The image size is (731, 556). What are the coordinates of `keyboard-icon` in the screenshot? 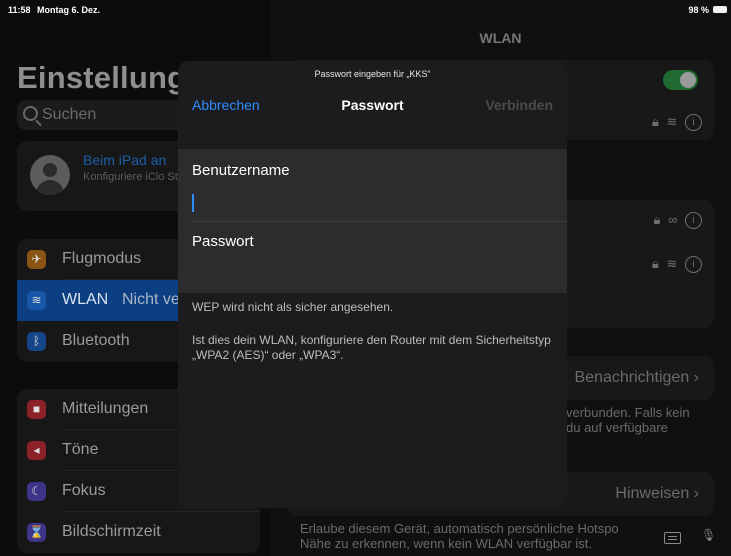 It's located at (672, 538).